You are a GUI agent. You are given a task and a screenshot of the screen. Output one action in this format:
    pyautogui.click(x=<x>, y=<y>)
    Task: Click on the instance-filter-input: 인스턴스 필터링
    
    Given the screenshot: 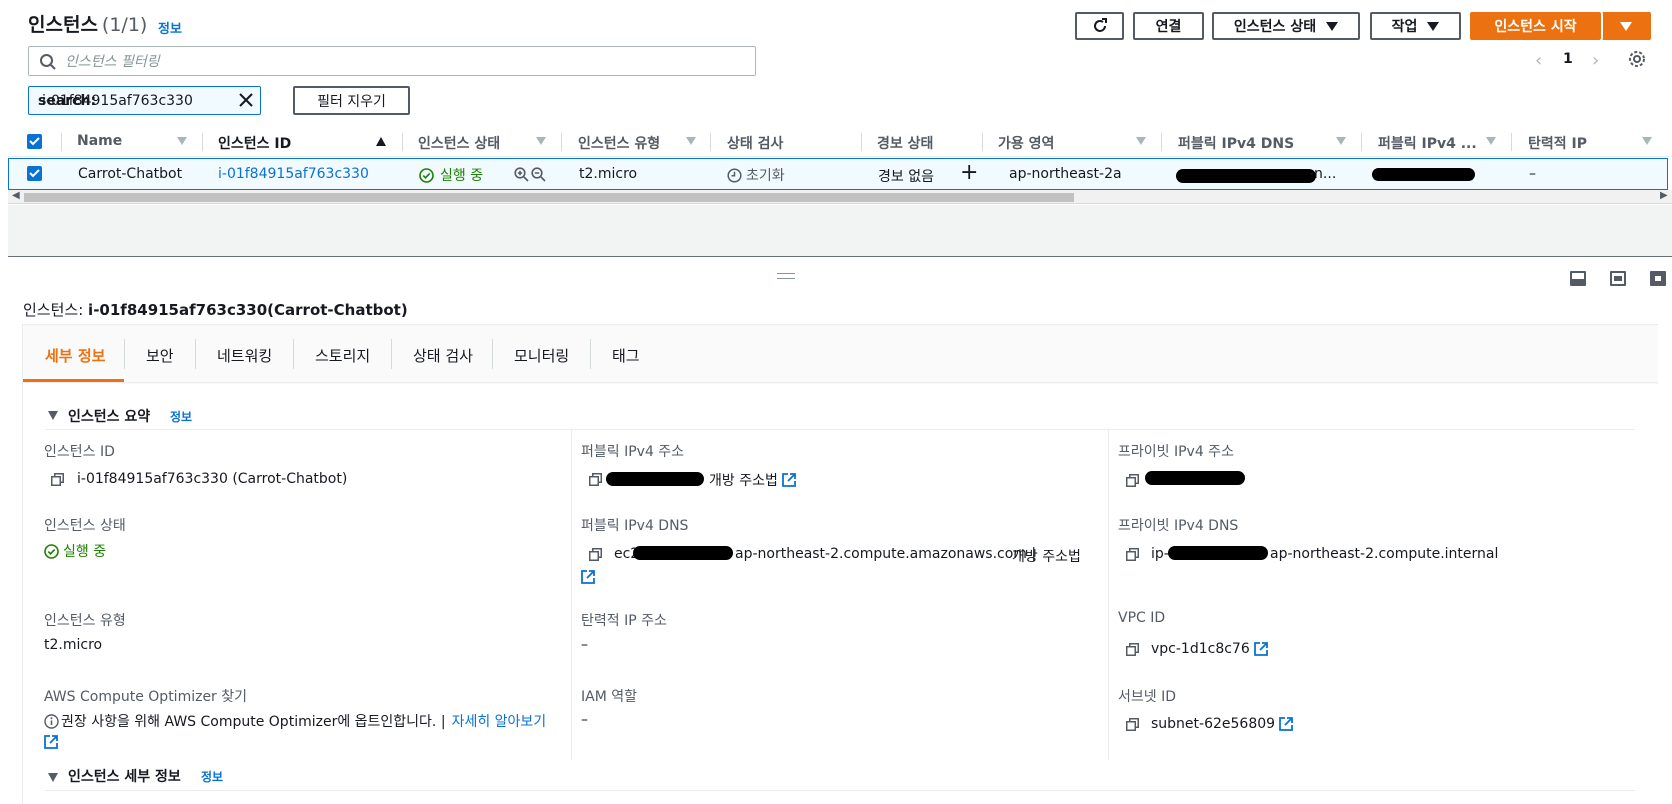 What is the action you would take?
    pyautogui.click(x=392, y=61)
    